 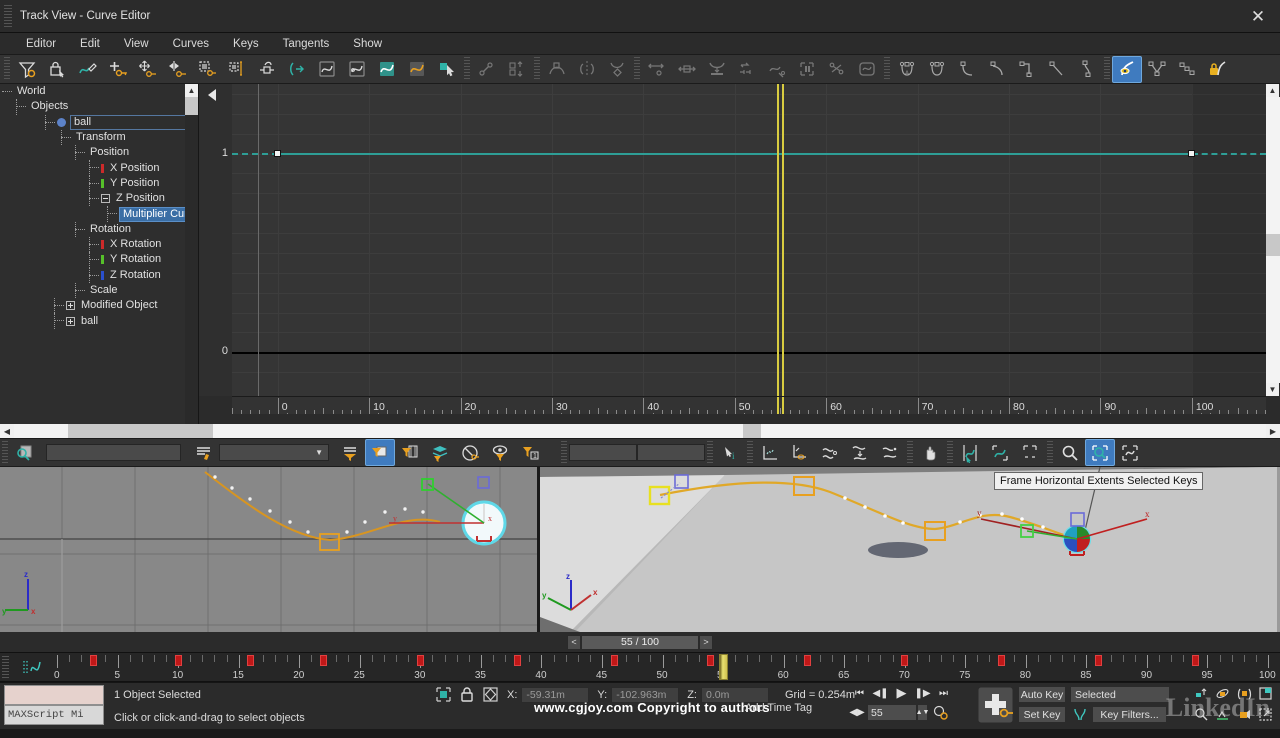 I want to click on add-ease-curve-icon, so click(x=777, y=69).